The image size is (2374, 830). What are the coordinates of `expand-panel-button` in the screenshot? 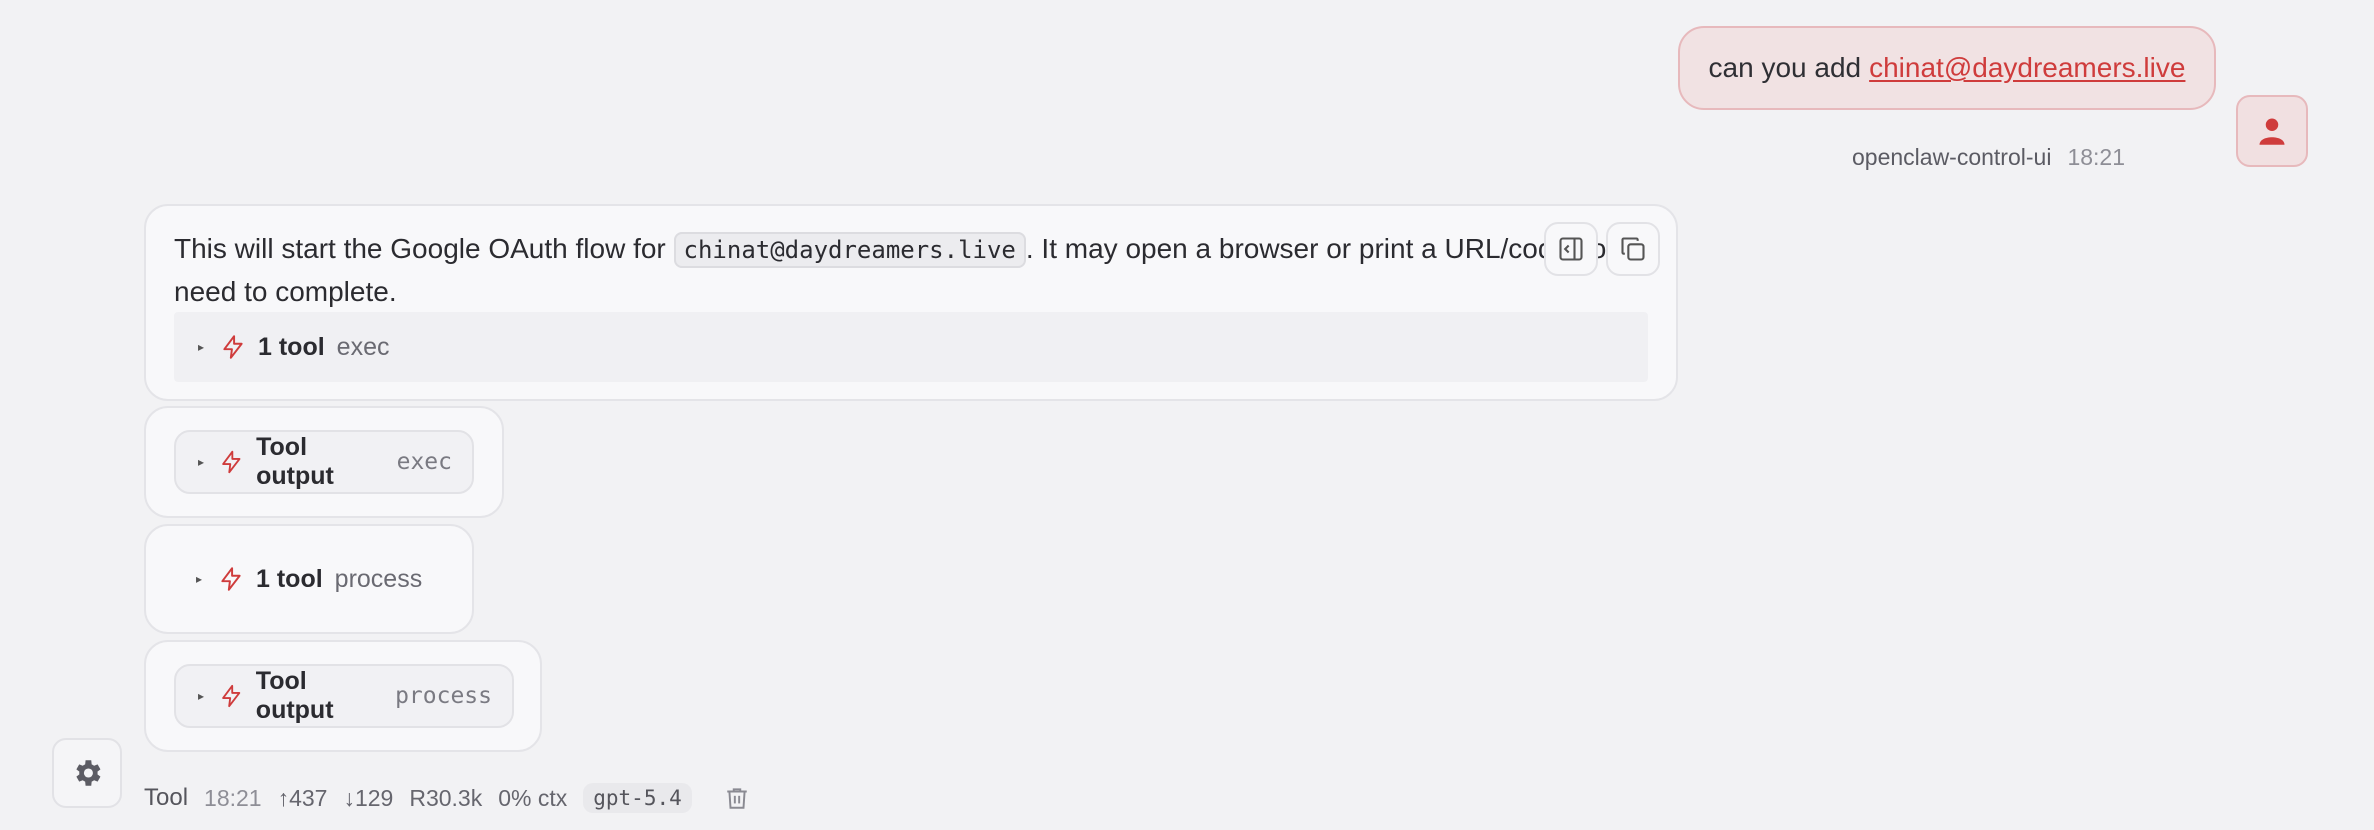 It's located at (1571, 249).